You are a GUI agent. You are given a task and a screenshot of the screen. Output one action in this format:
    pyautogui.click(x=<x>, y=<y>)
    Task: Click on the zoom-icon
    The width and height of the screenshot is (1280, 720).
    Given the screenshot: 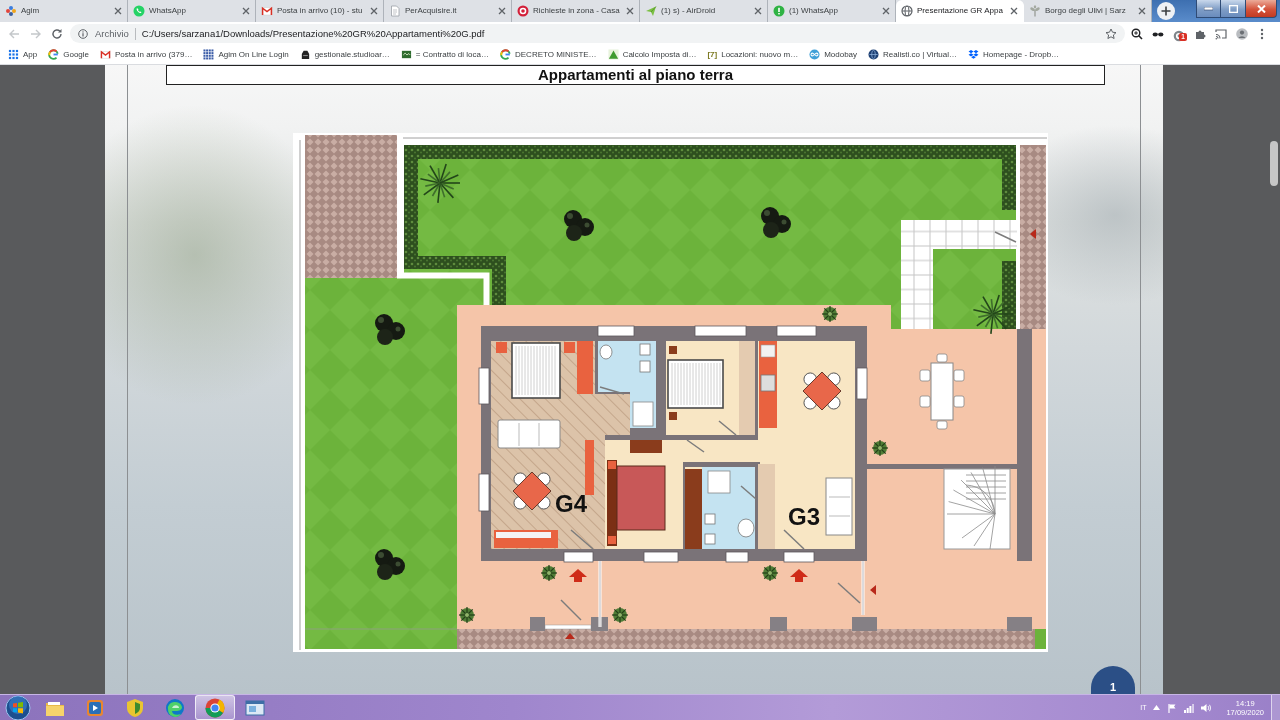 What is the action you would take?
    pyautogui.click(x=1137, y=33)
    